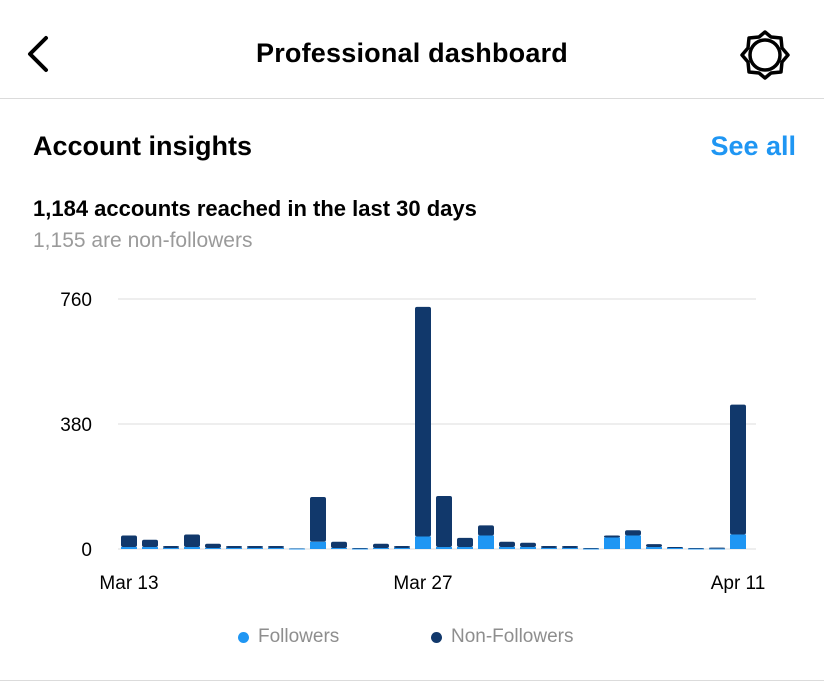  I want to click on x-tick-label: Mar 13, so click(128, 583).